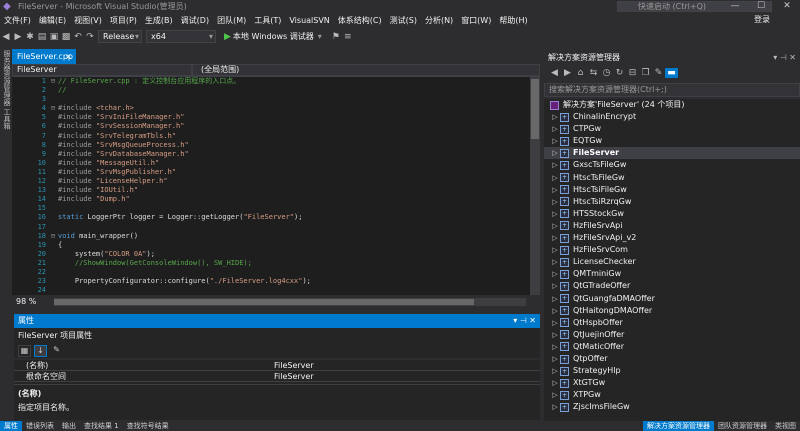 The height and width of the screenshot is (431, 800). Describe the element at coordinates (277, 365) in the screenshot. I see `property-row: (名称) FileServer` at that location.